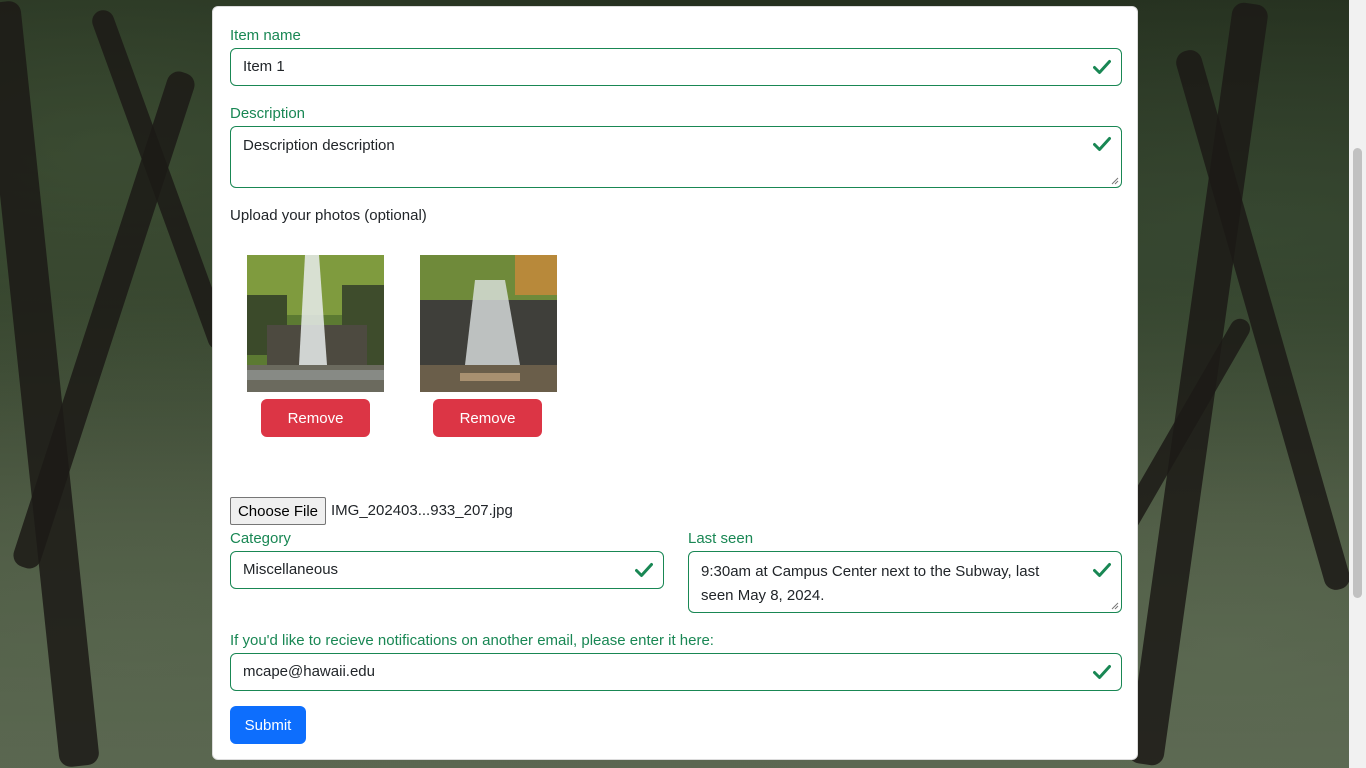  What do you see at coordinates (328, 215) in the screenshot?
I see `upload-photos-label: Upload your photos (optional)` at bounding box center [328, 215].